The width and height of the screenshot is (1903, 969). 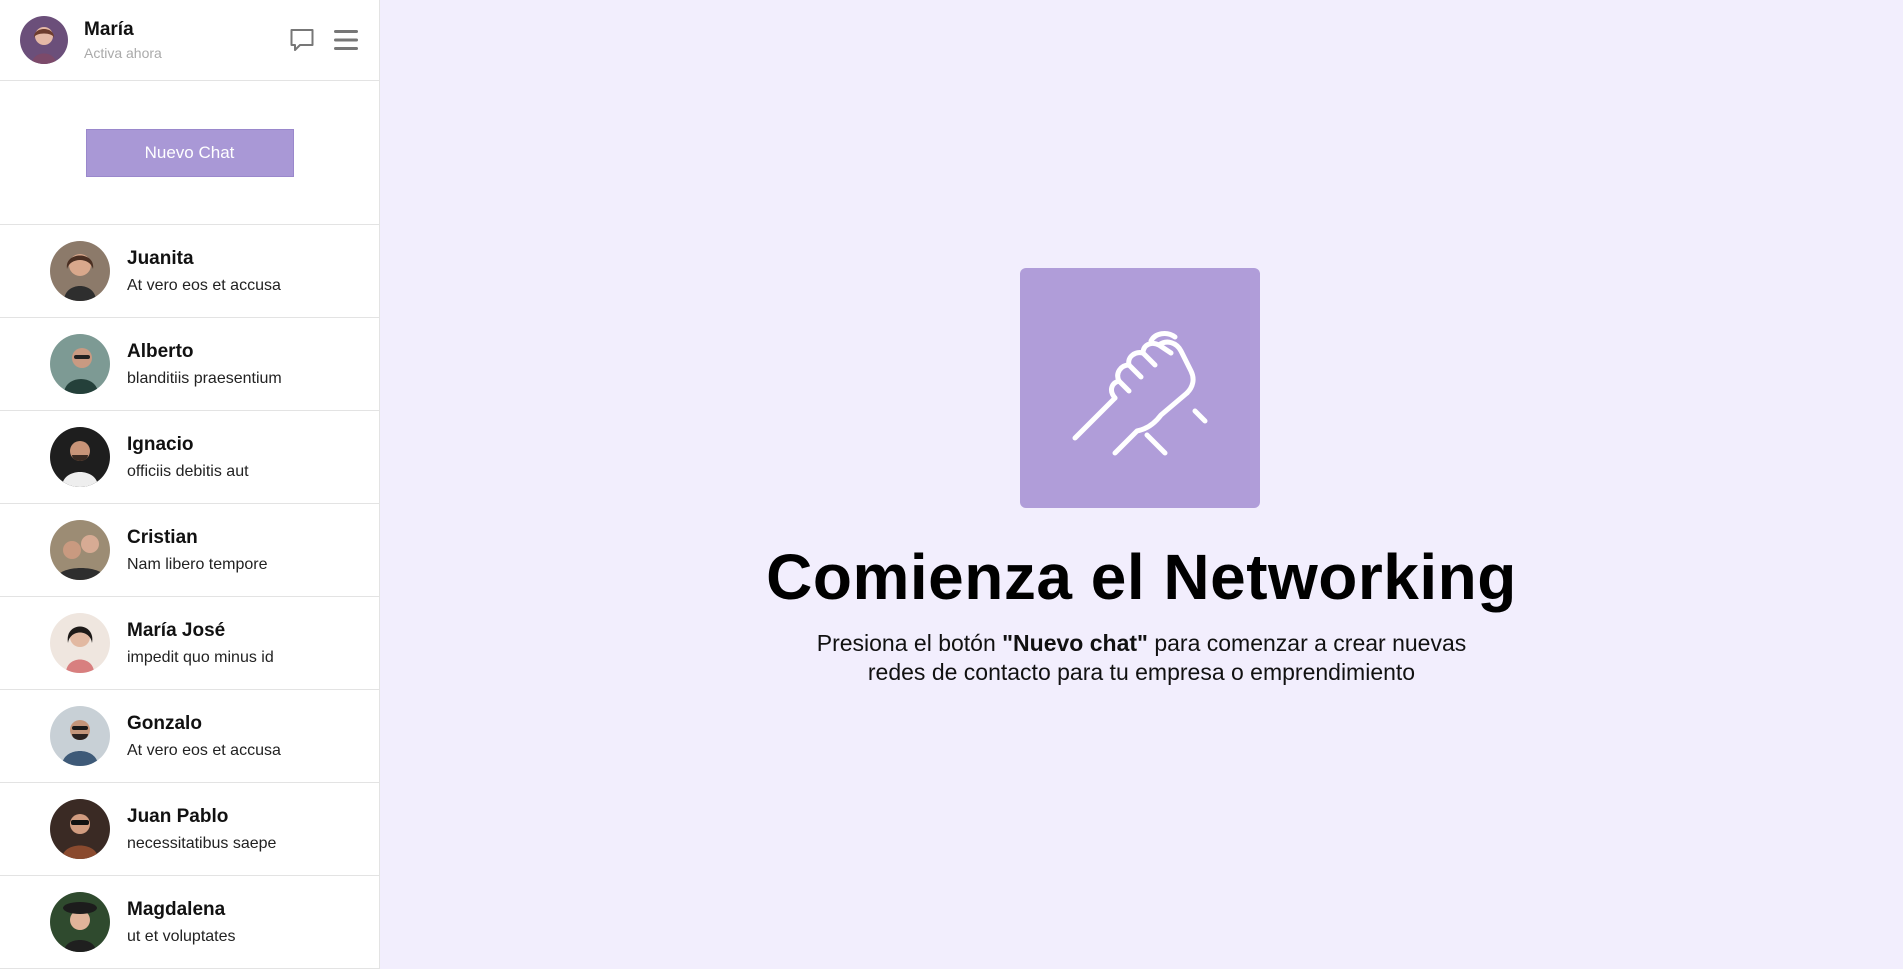 I want to click on contact-name: Alberto, so click(x=160, y=351).